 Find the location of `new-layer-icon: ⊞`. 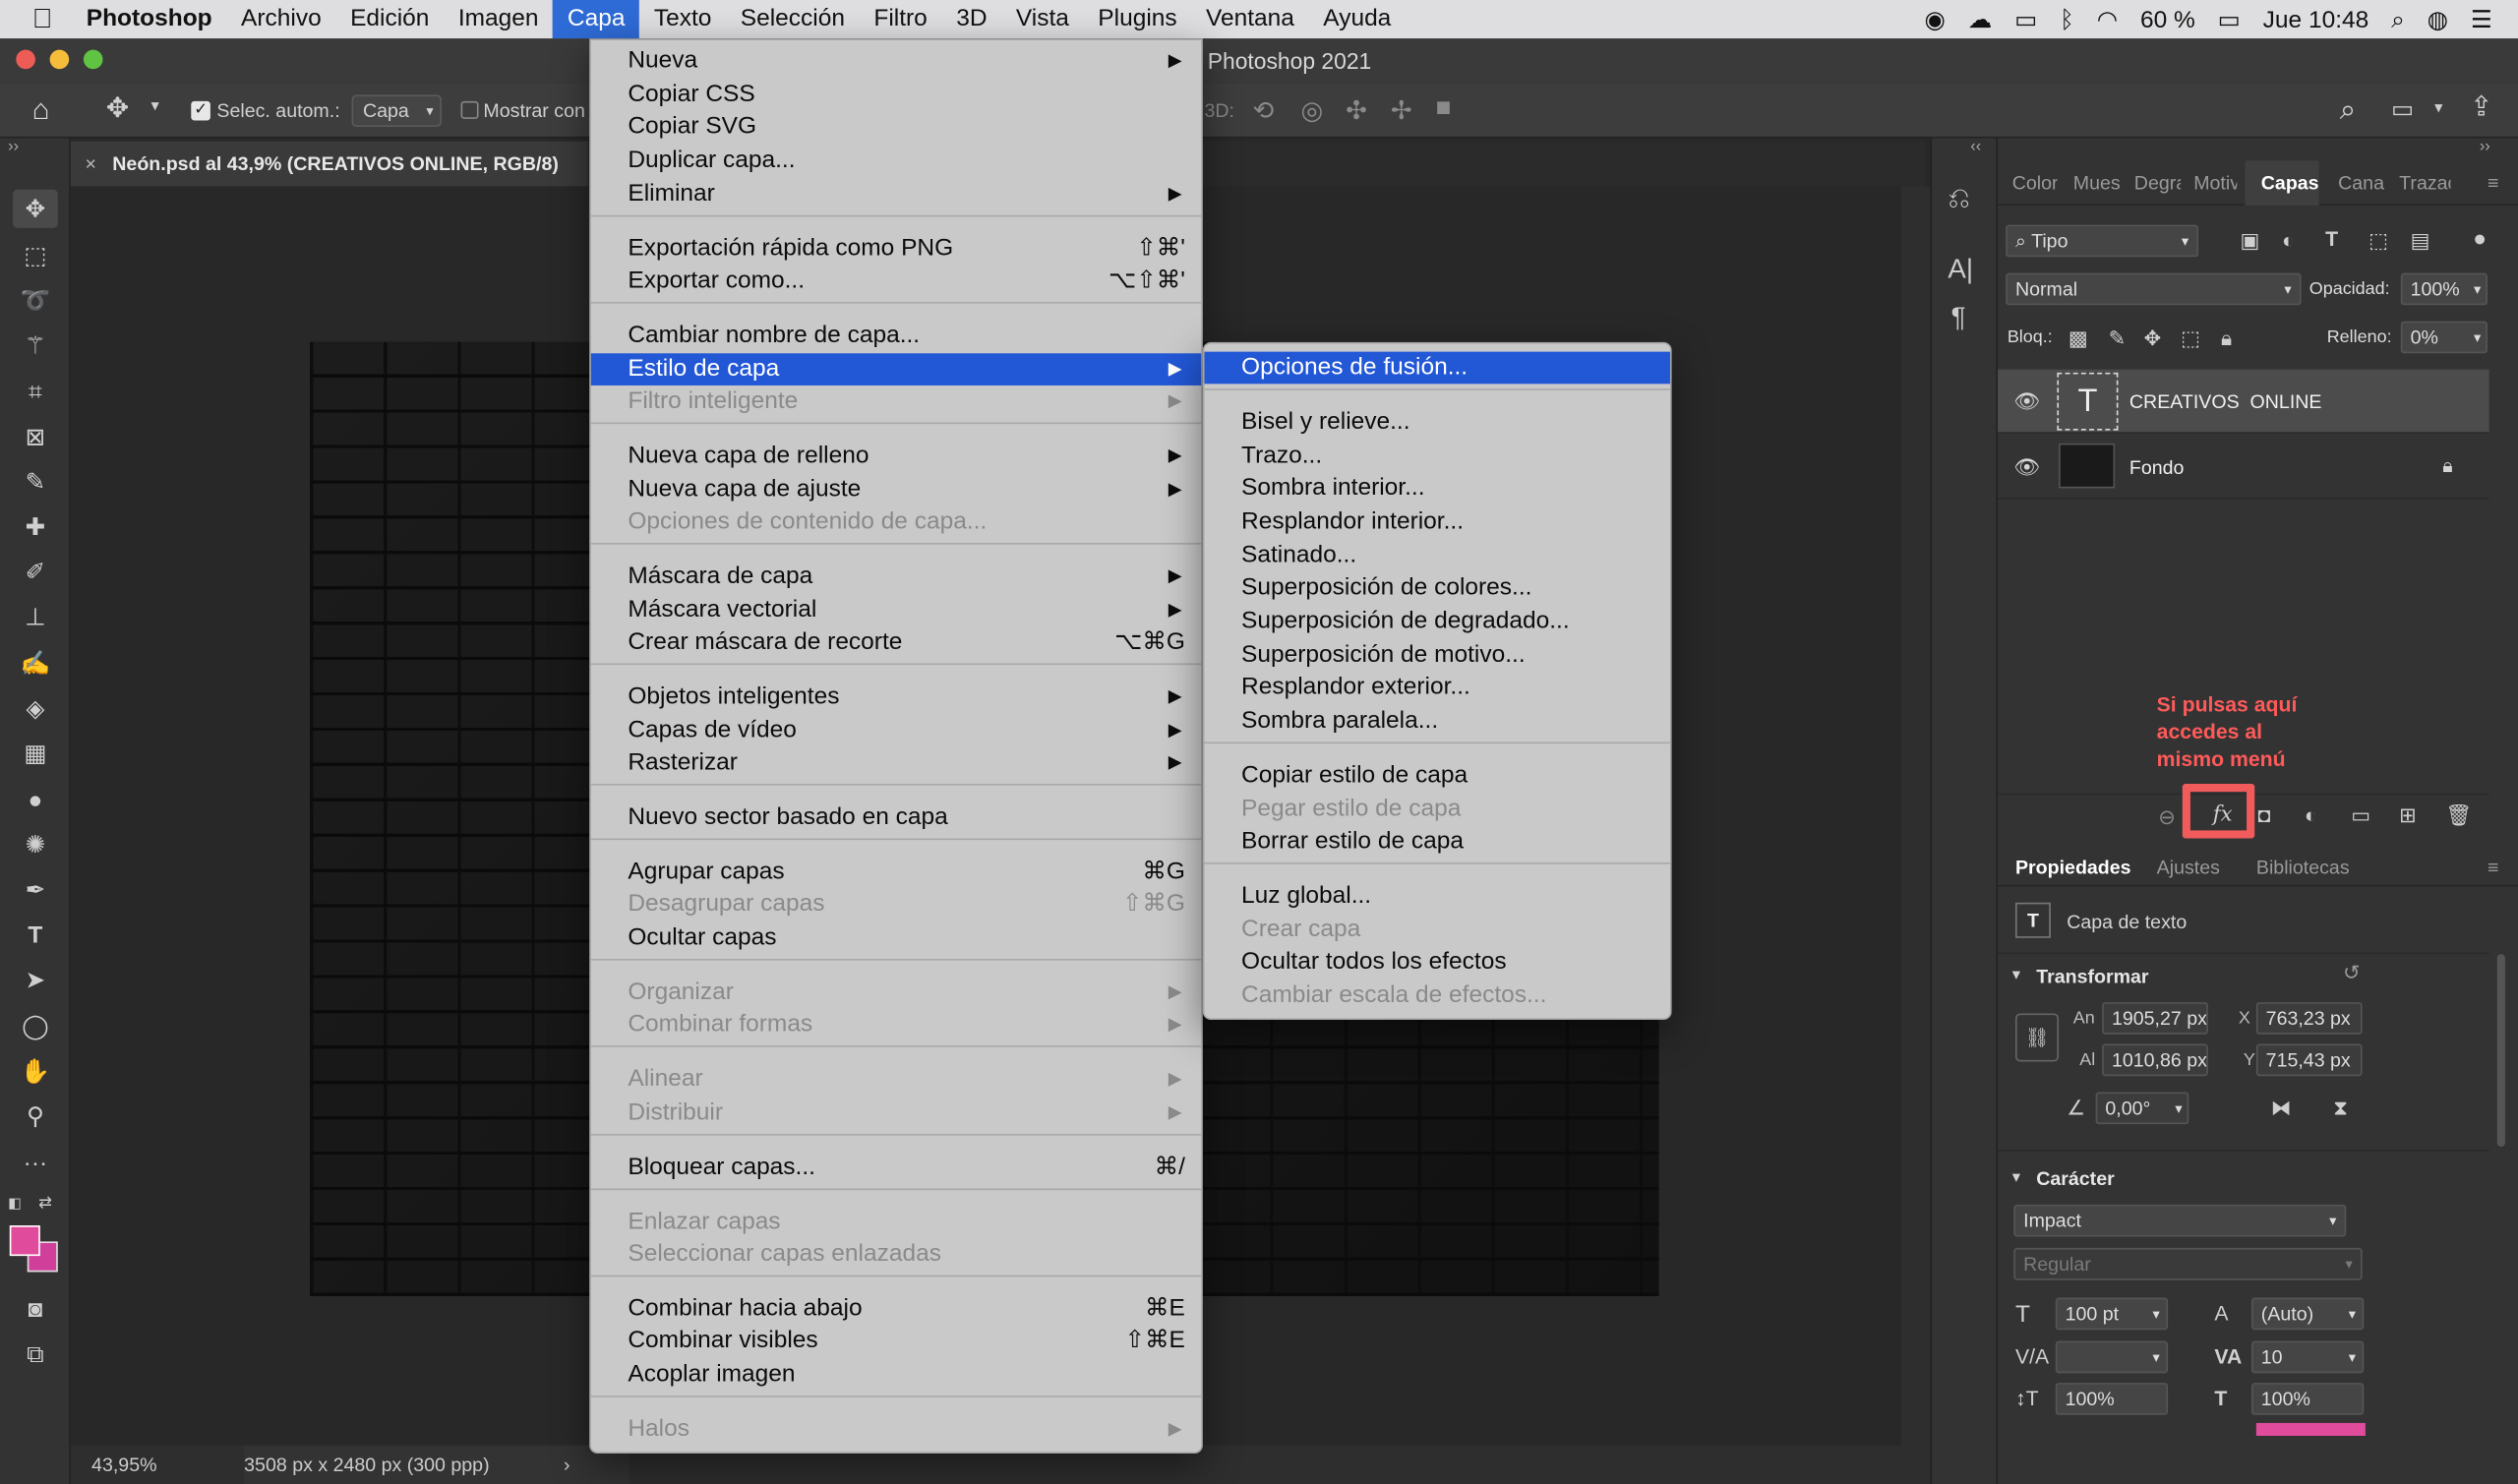

new-layer-icon: ⊞ is located at coordinates (2408, 816).